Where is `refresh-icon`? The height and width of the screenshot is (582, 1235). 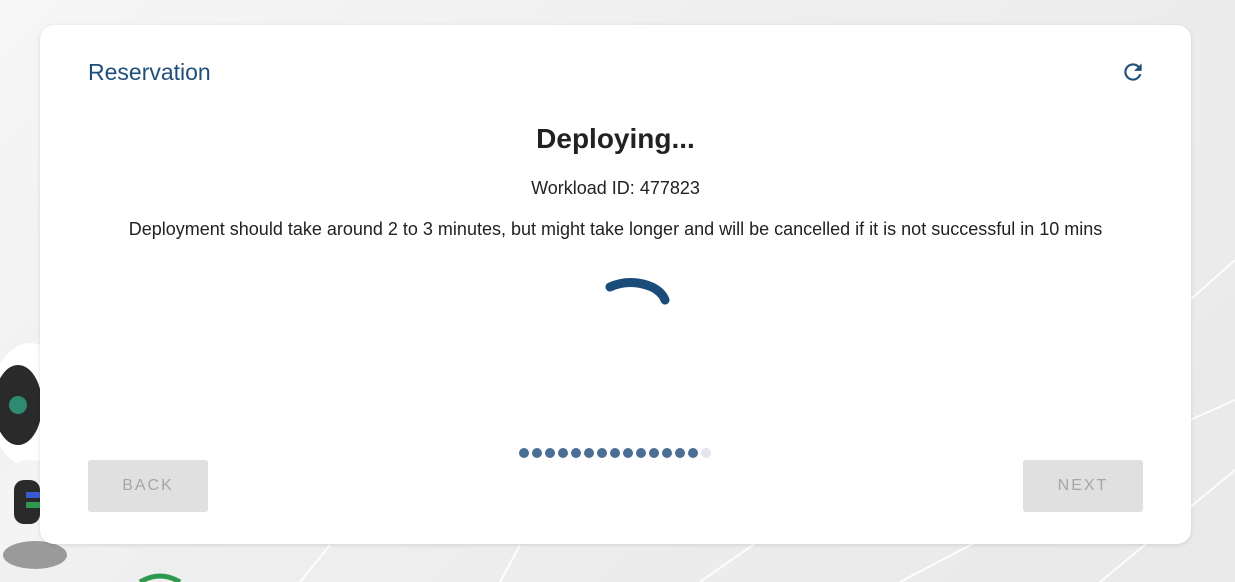
refresh-icon is located at coordinates (1133, 72).